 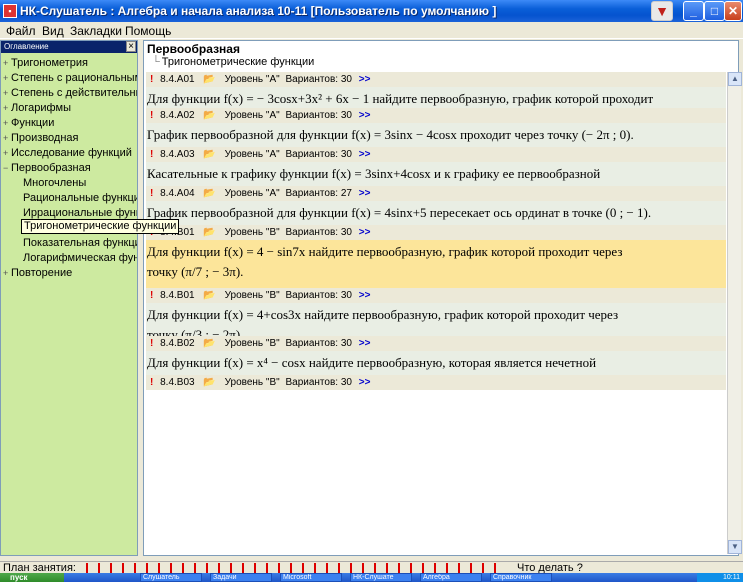 What do you see at coordinates (662, 11) in the screenshot?
I see `special-arrow-button: ▼` at bounding box center [662, 11].